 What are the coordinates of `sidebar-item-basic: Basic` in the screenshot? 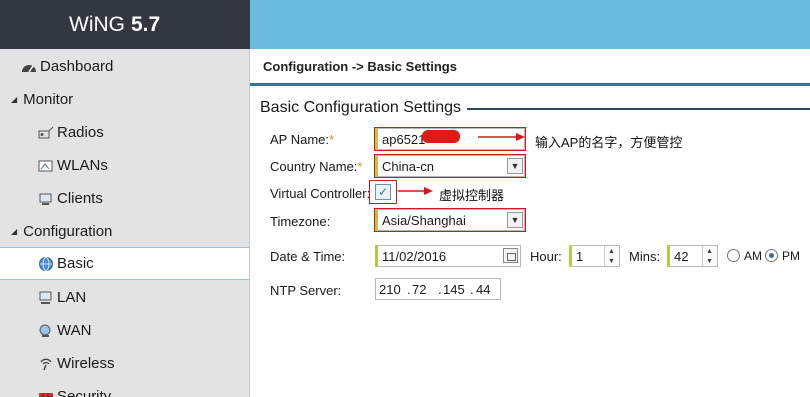 It's located at (124, 263).